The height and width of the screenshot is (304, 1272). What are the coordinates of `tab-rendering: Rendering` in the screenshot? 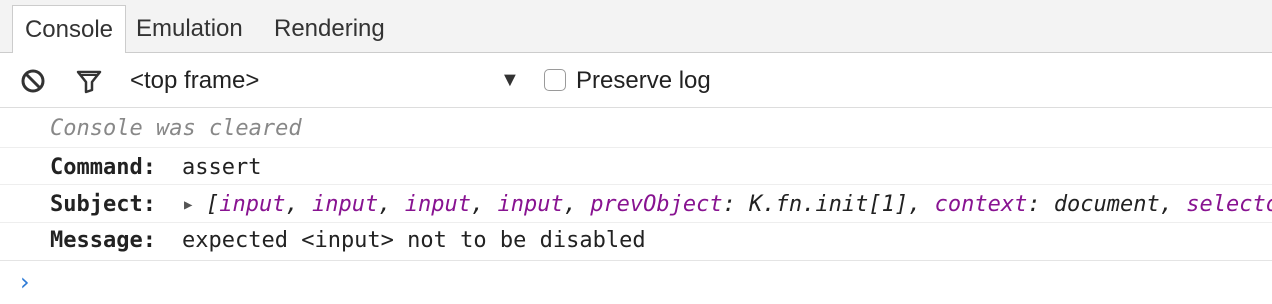 It's located at (329, 29).